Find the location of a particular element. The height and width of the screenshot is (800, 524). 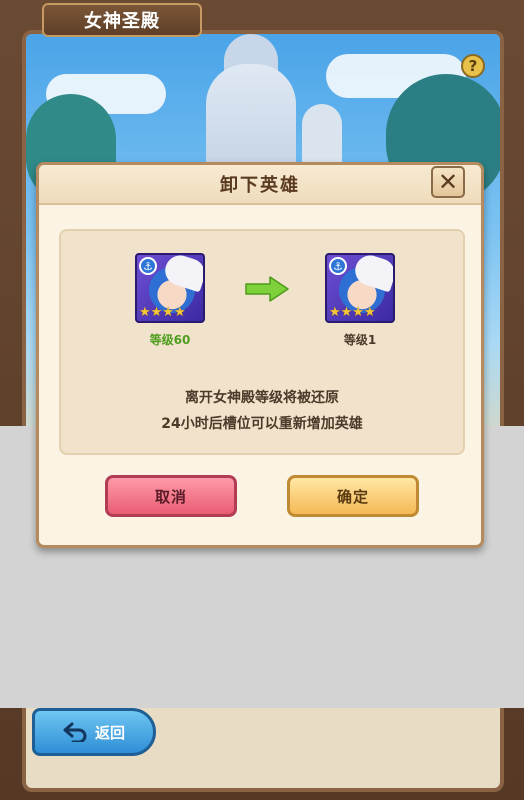

dialog-title: 卸下英雄 is located at coordinates (260, 185).